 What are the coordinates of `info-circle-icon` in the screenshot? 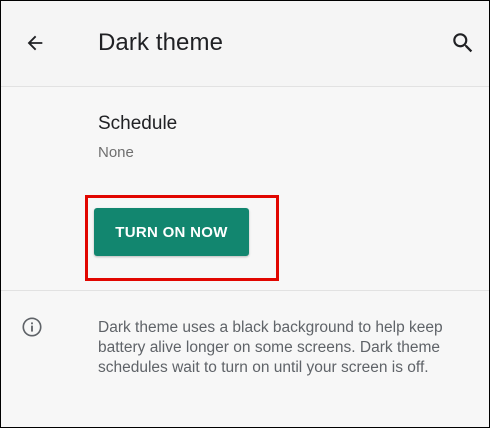 It's located at (32, 327).